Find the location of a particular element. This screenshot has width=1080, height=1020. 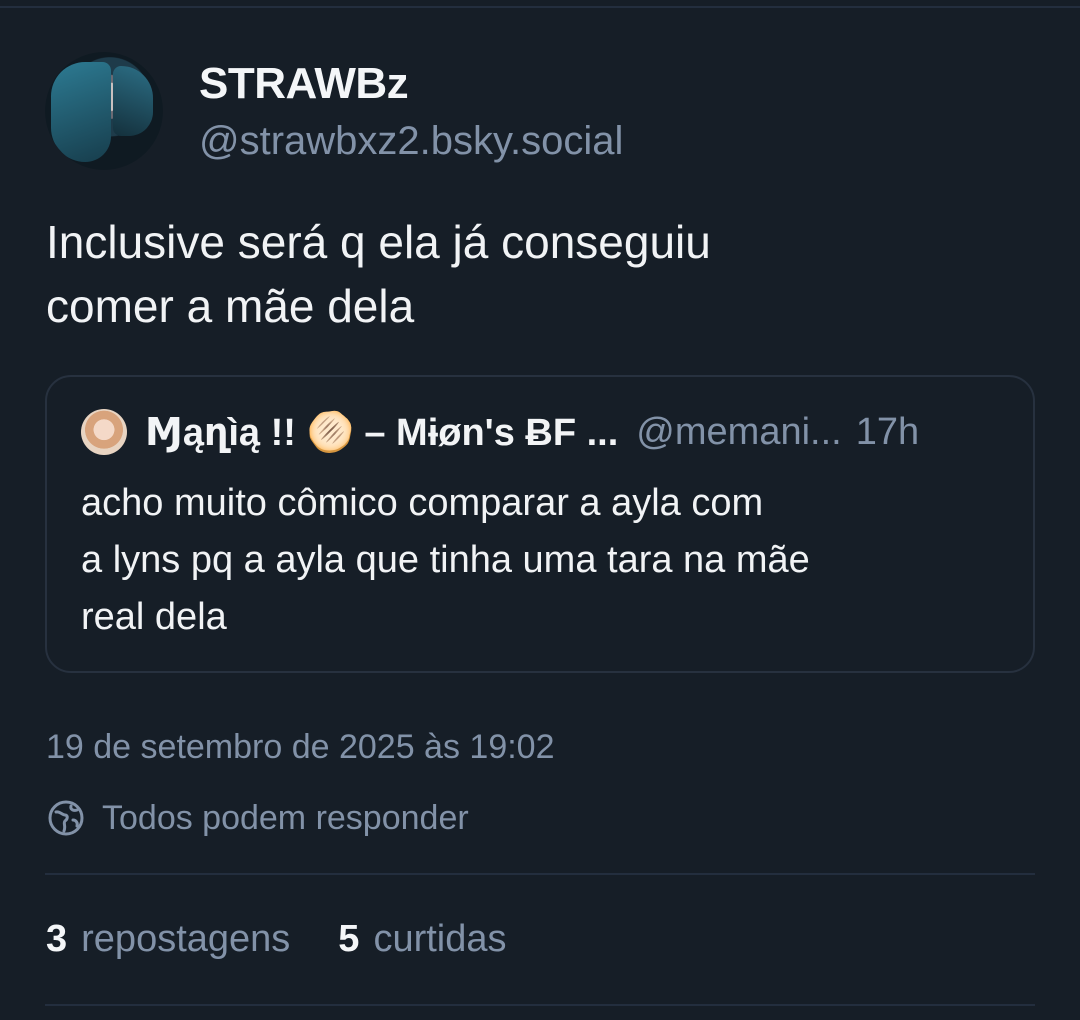

likes-count: 5 is located at coordinates (349, 939).